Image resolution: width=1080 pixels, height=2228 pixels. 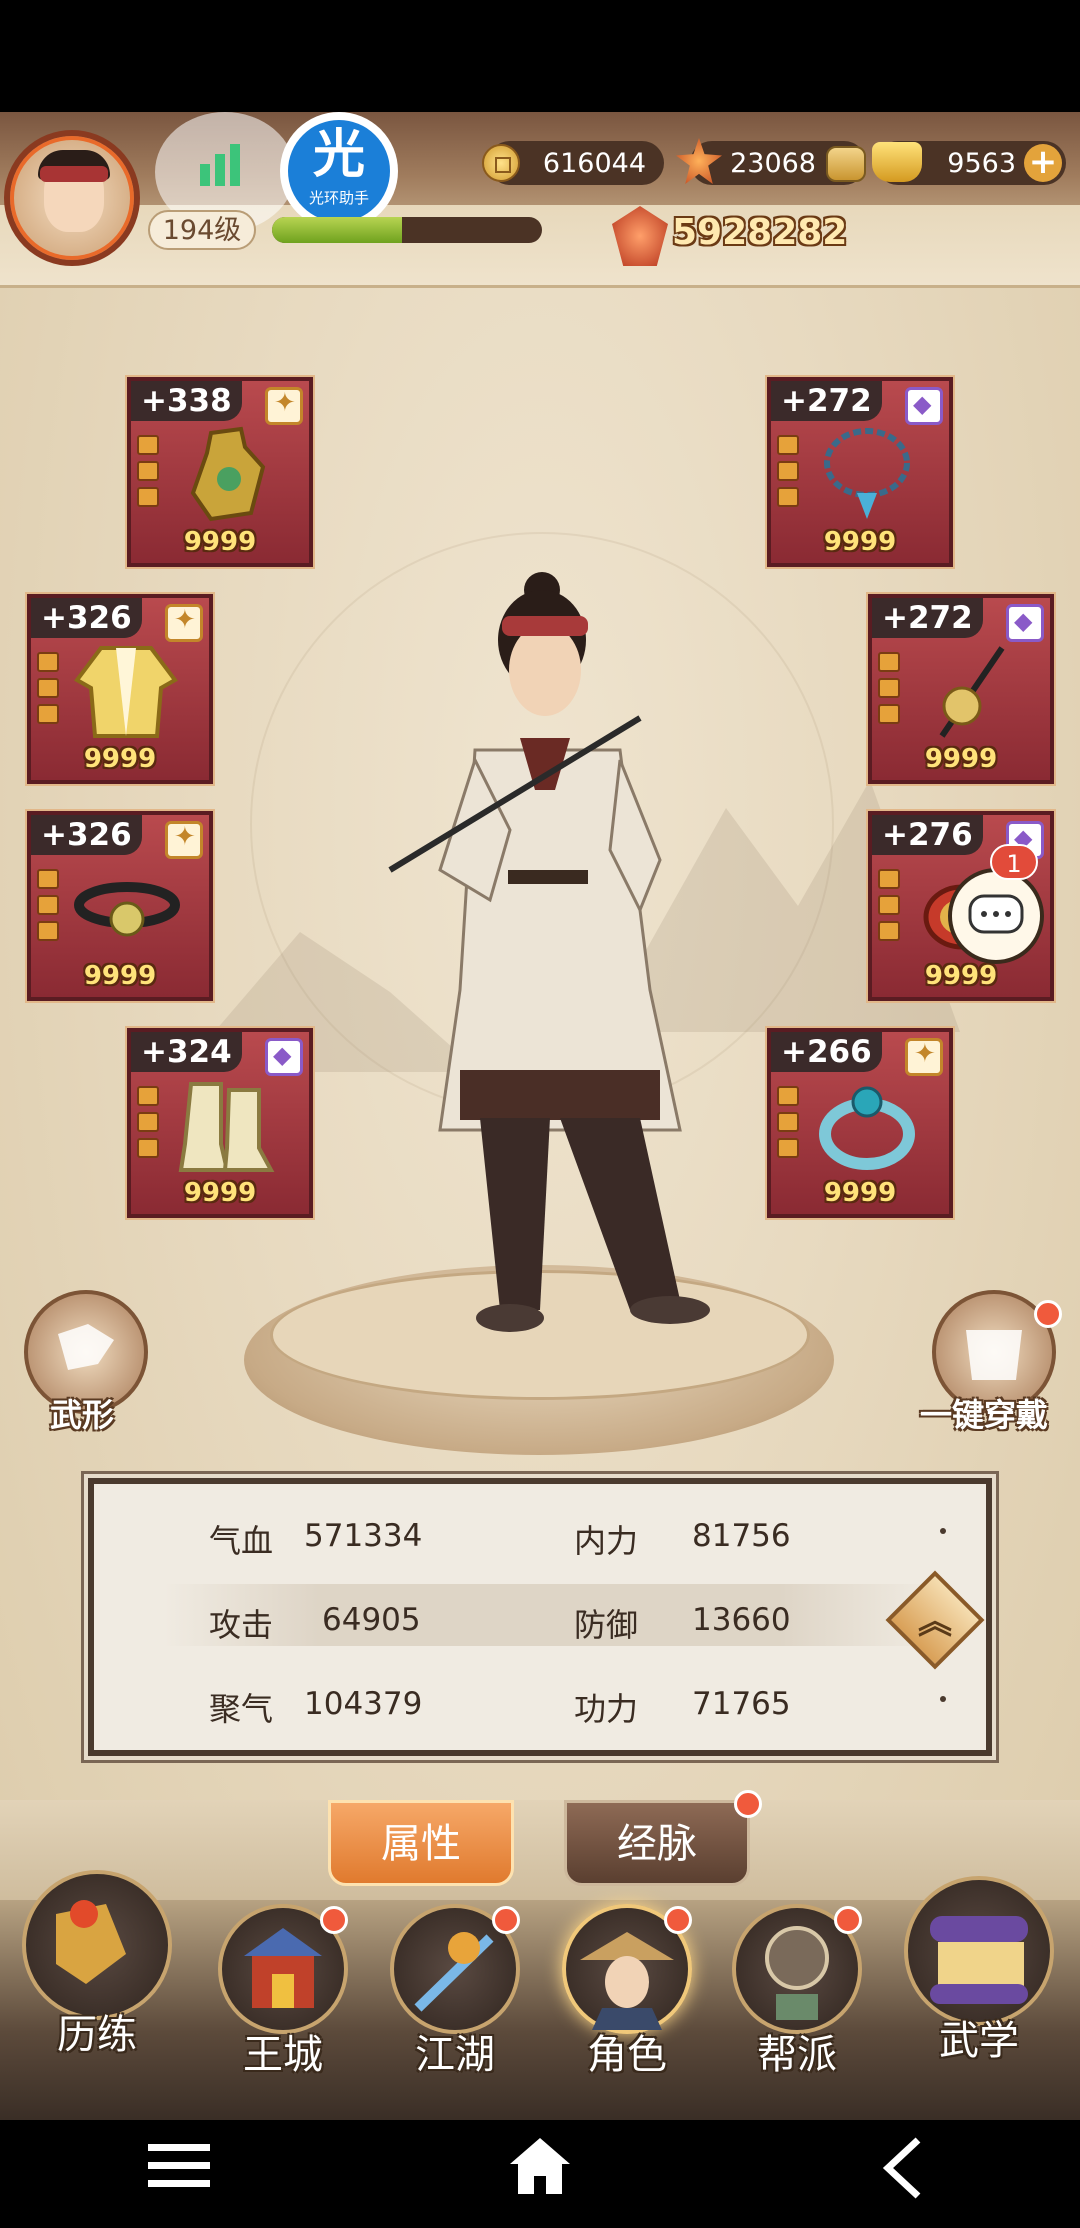 What do you see at coordinates (226, 475) in the screenshot?
I see `vase-icon` at bounding box center [226, 475].